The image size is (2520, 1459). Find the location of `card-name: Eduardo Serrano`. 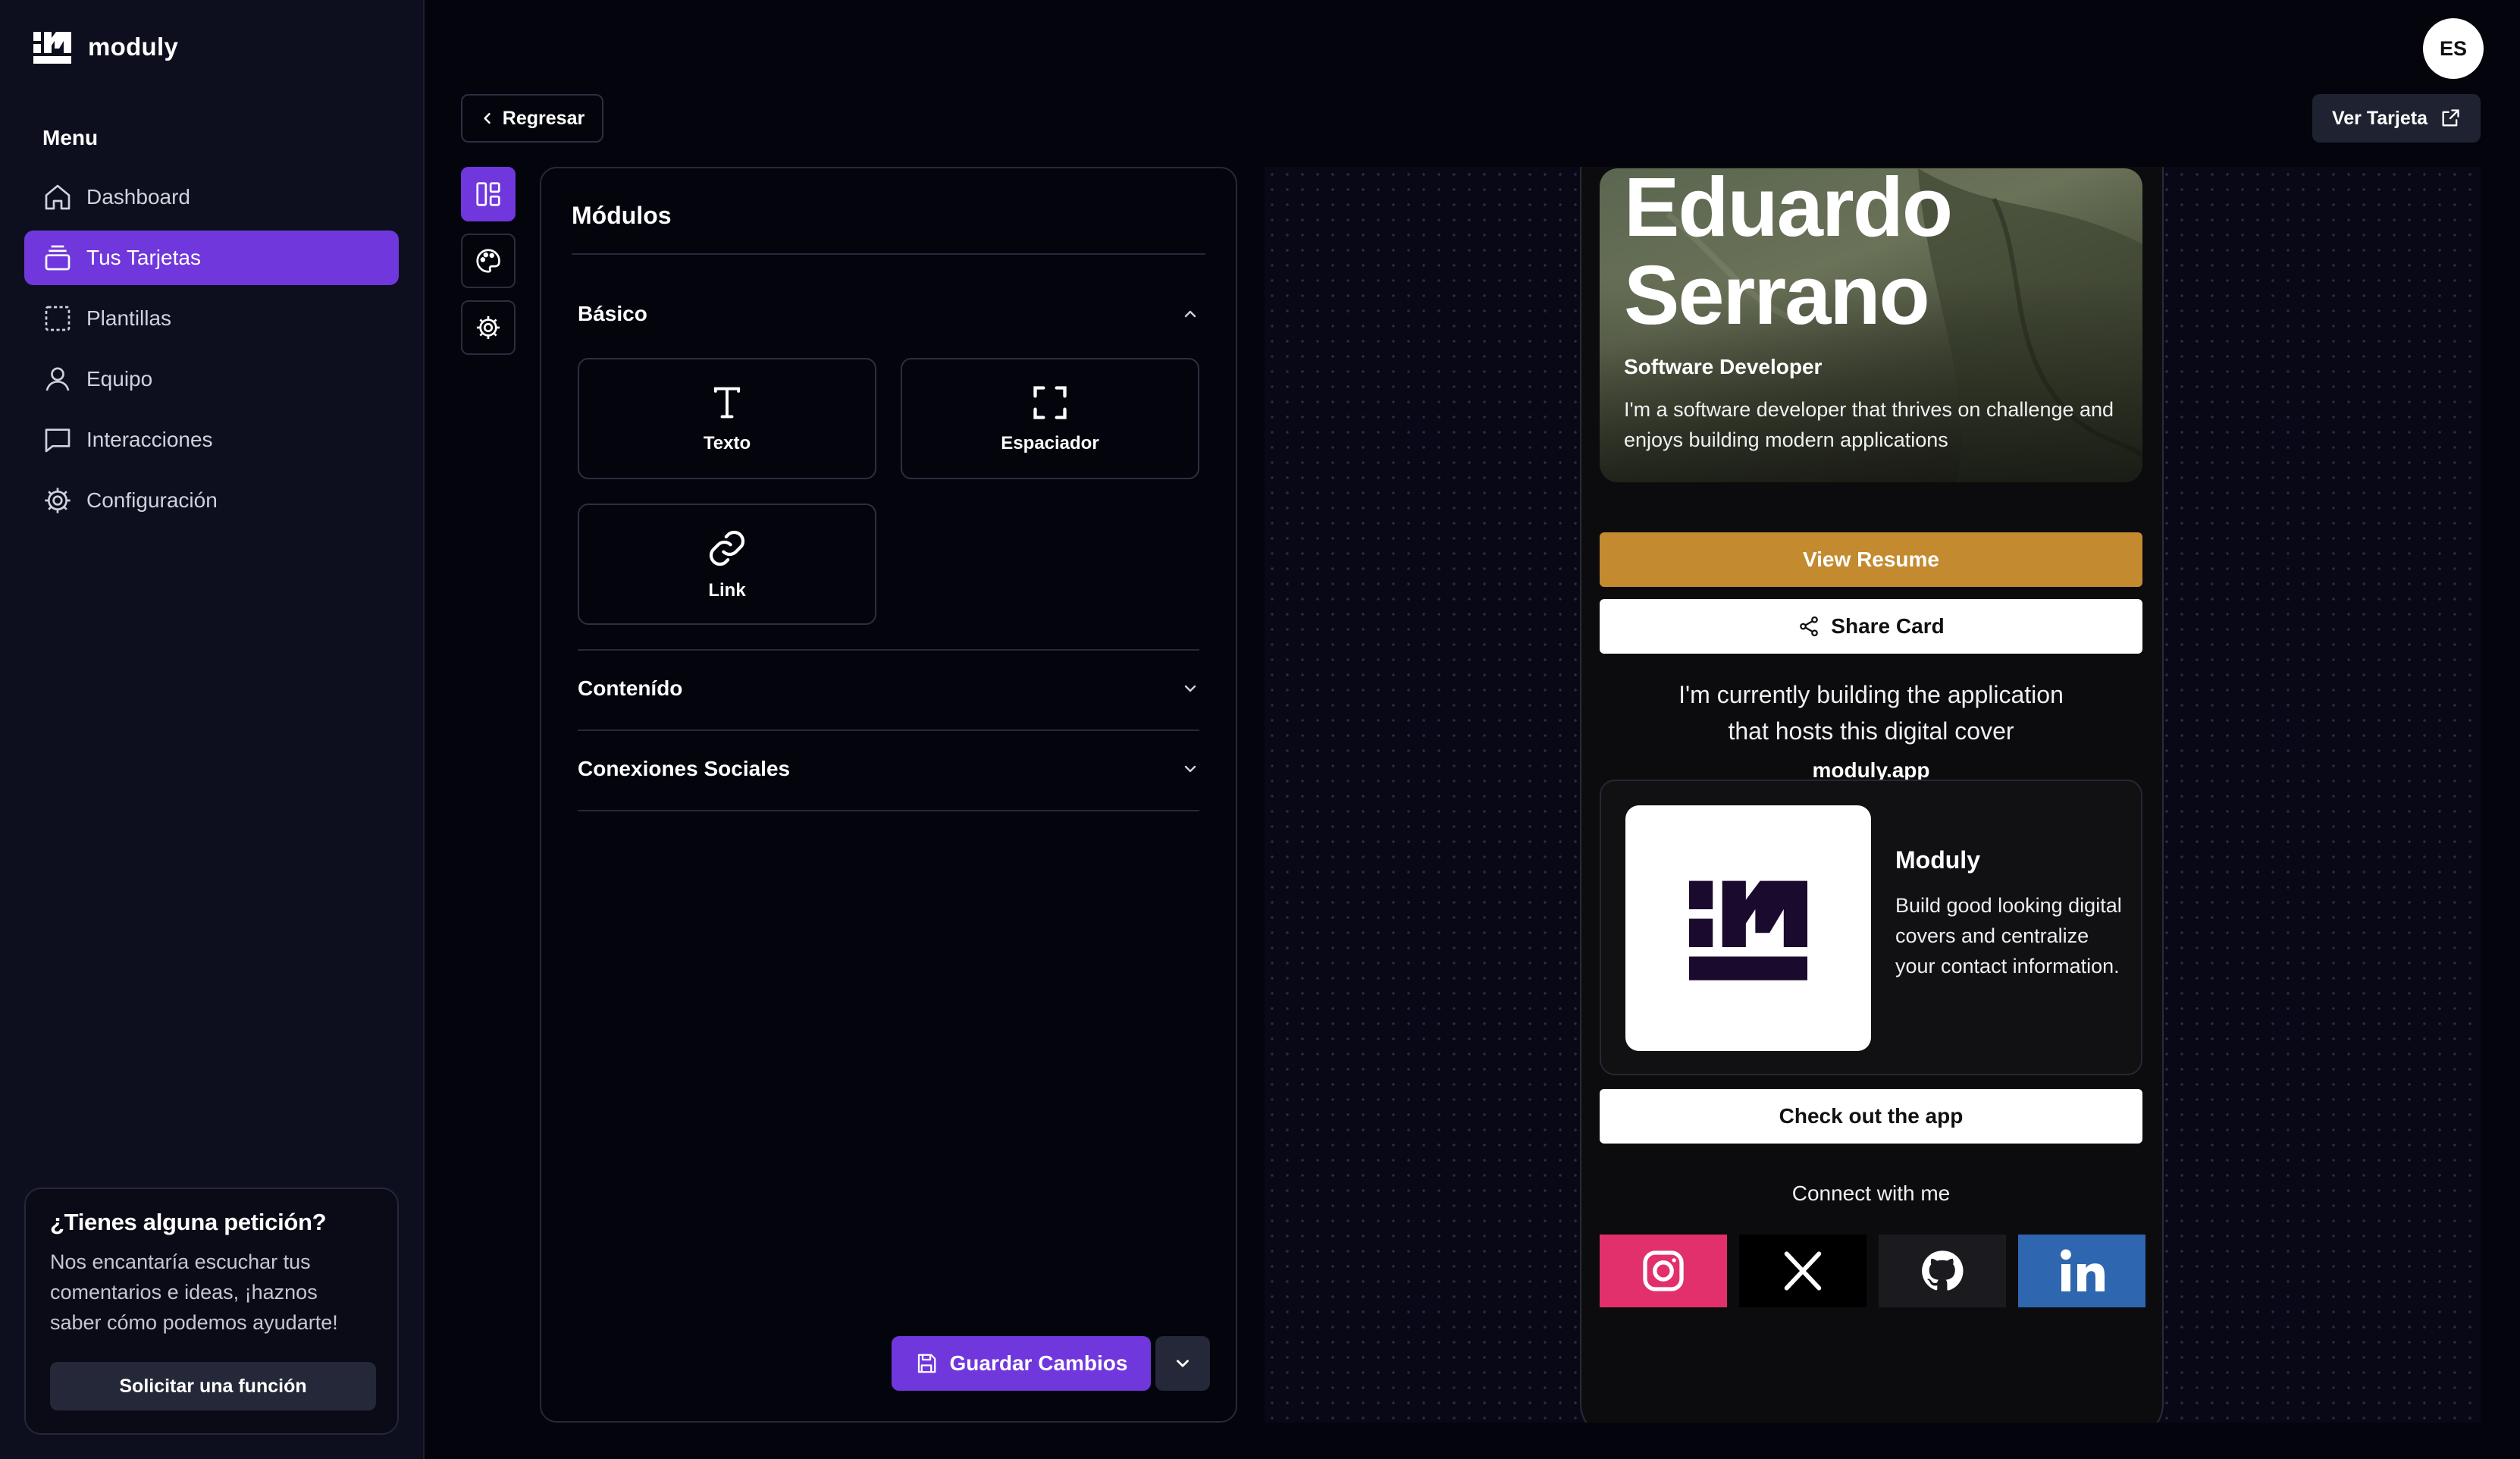

card-name: Eduardo Serrano is located at coordinates (1851, 254).